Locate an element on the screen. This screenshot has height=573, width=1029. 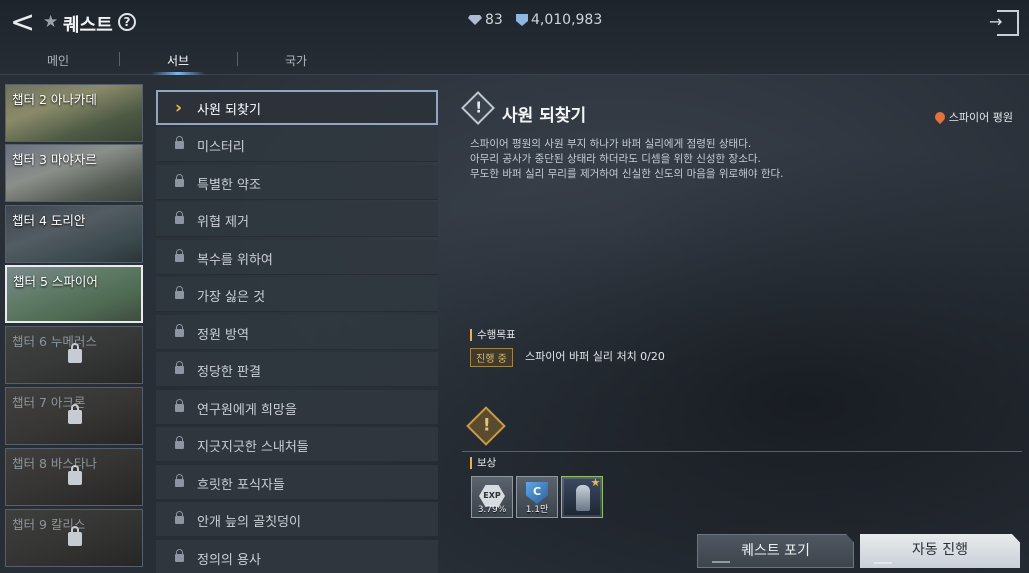
quest-item: 미스터리 is located at coordinates (297, 144).